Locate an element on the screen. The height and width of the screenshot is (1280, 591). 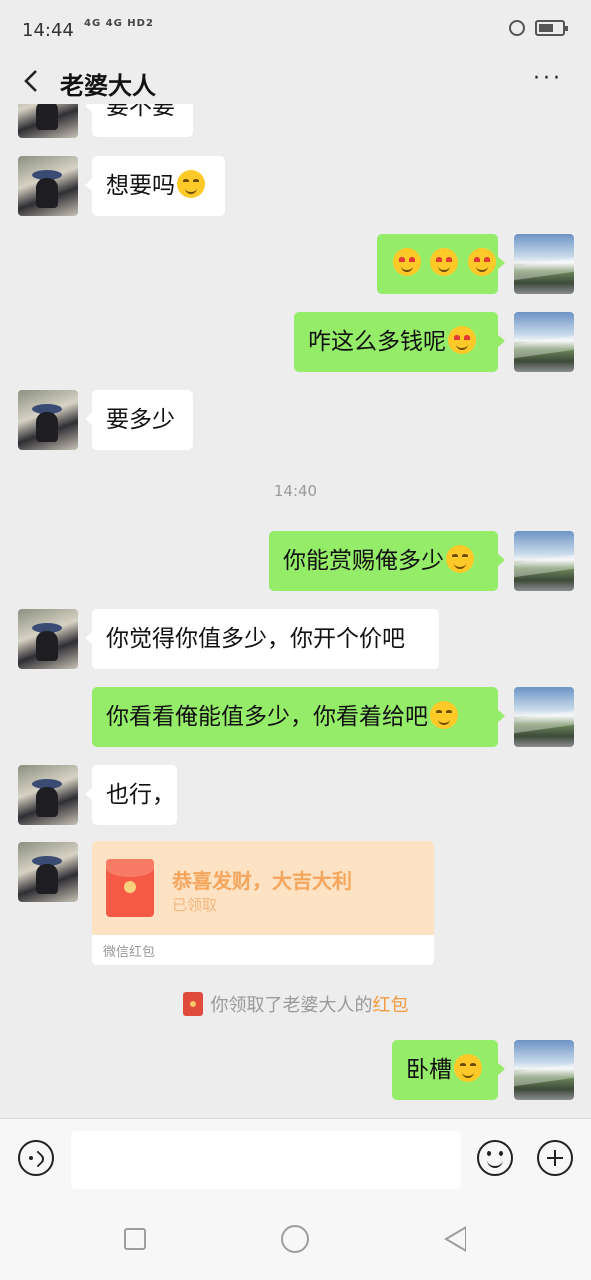
red-packet-footer: 微信红包 is located at coordinates (129, 952).